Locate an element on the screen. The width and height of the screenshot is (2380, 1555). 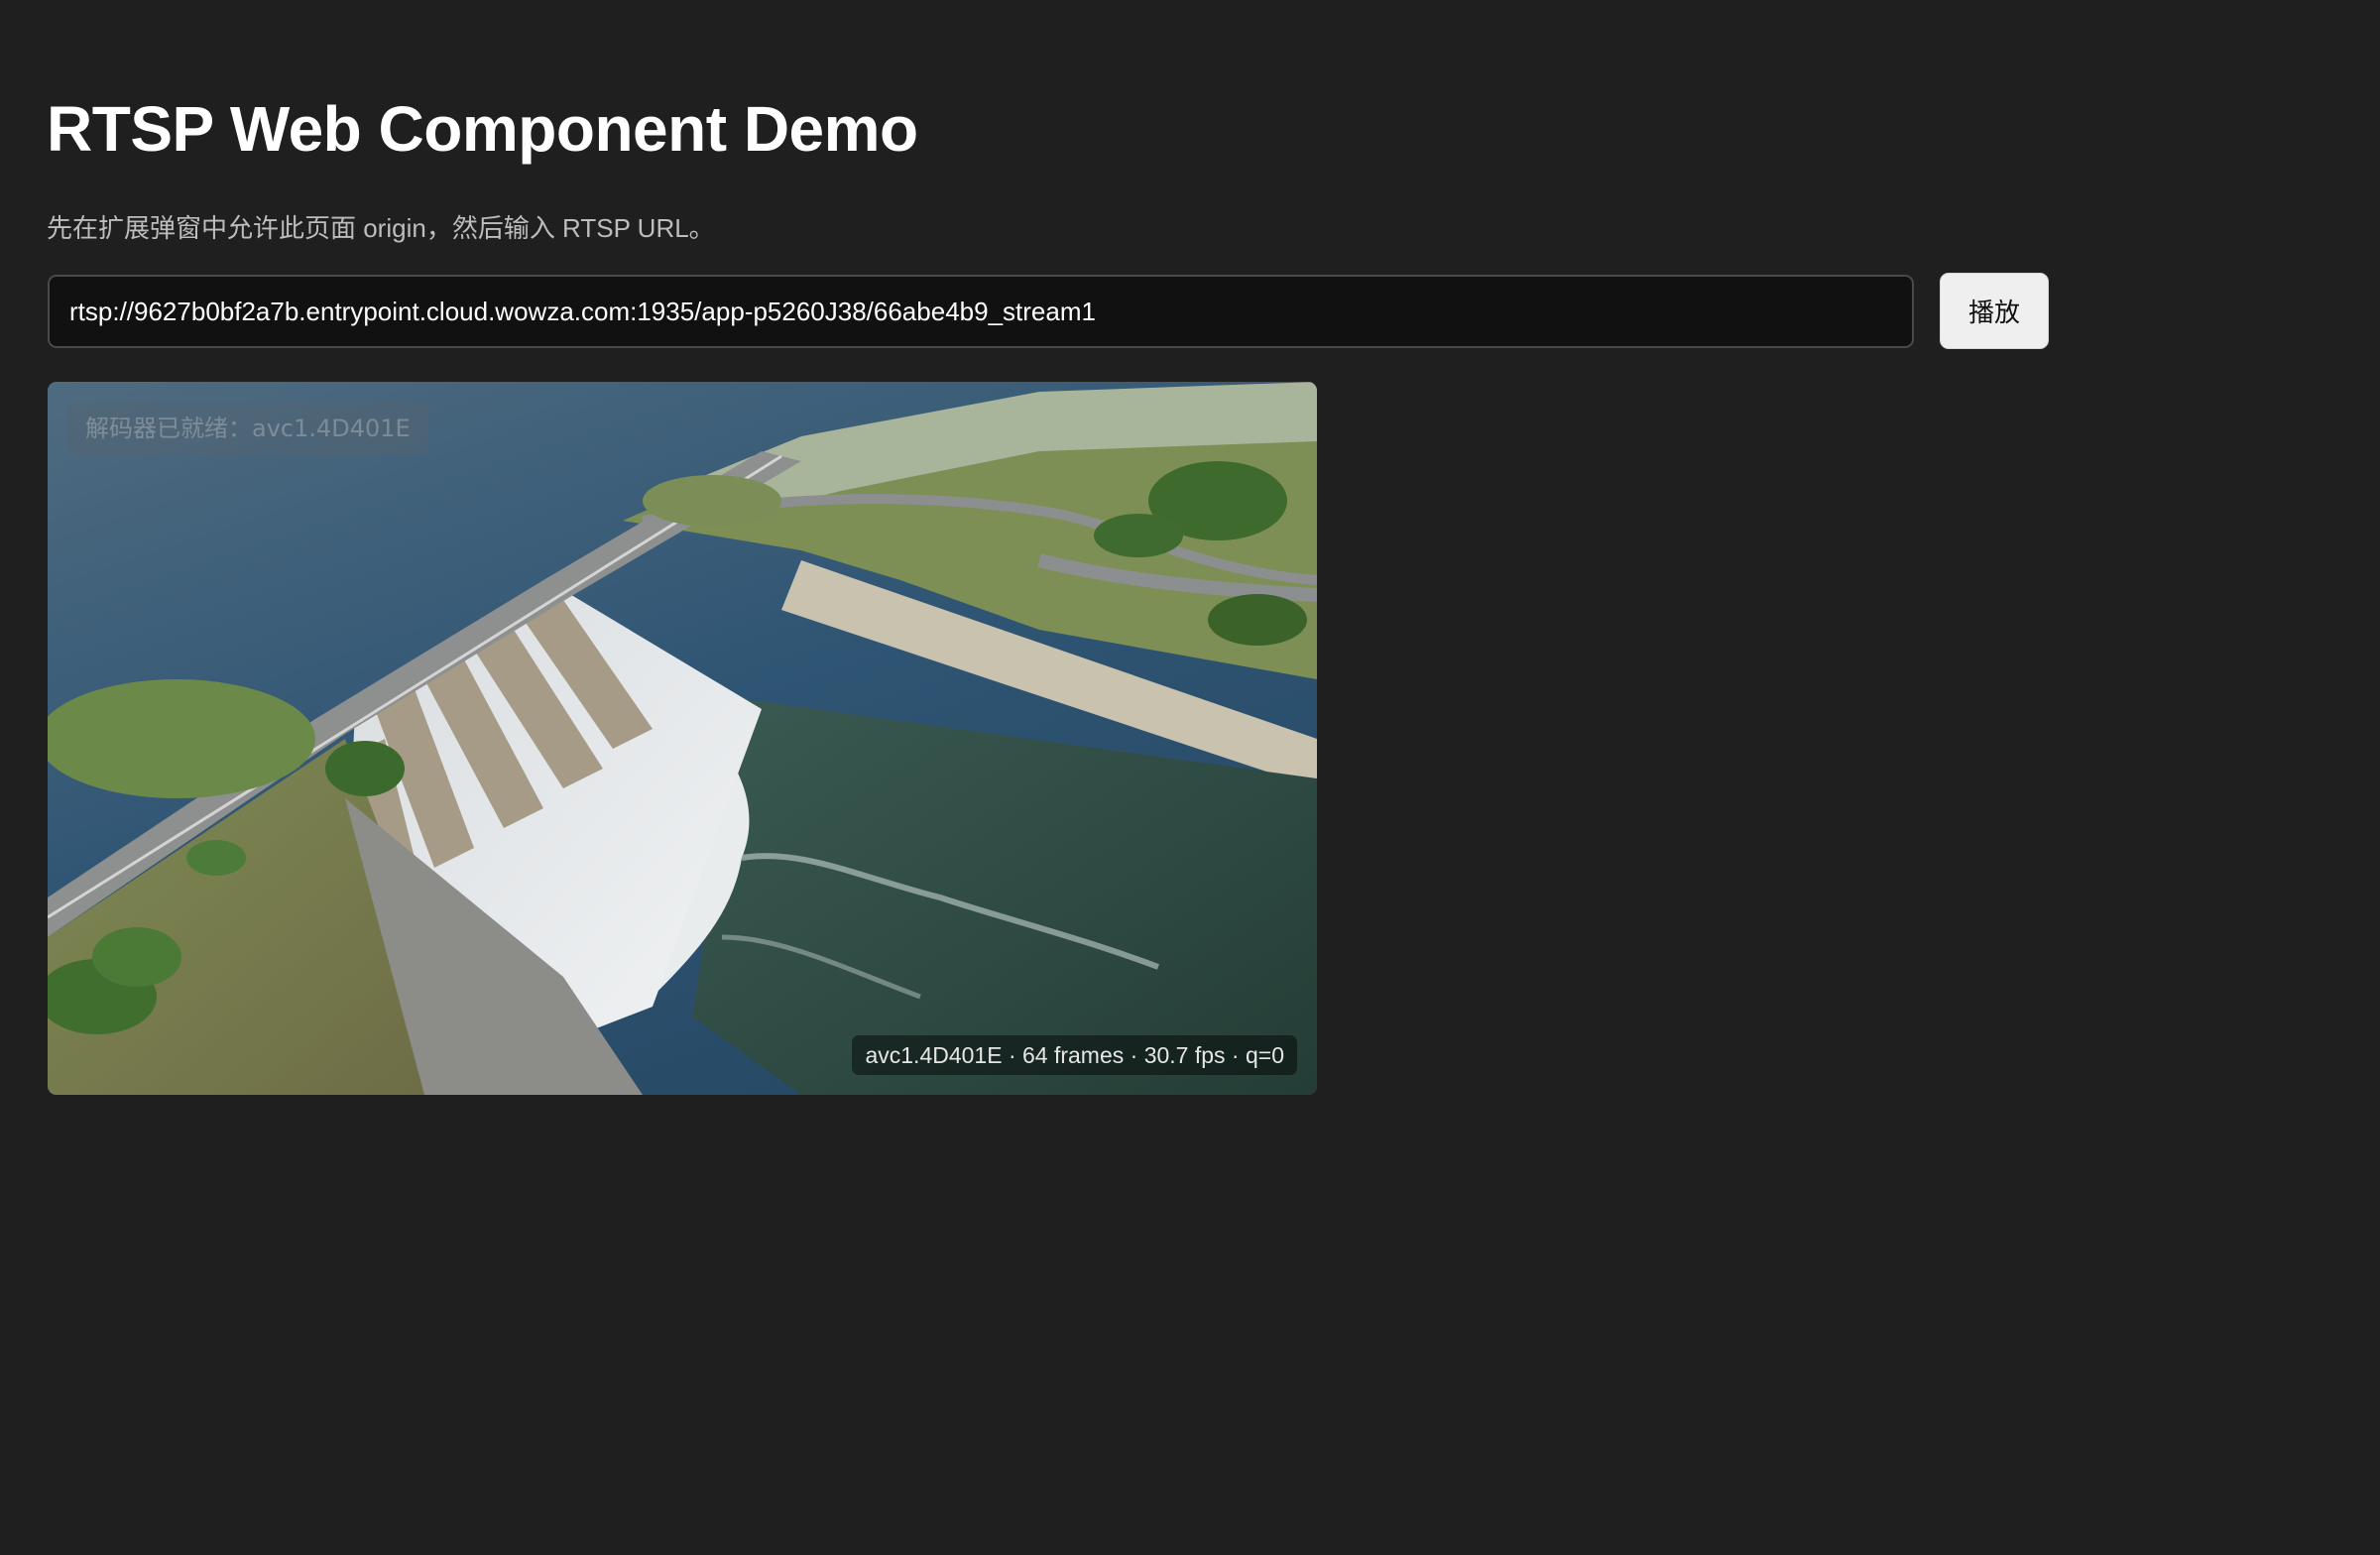
play-button: 播放 is located at coordinates (1994, 311).